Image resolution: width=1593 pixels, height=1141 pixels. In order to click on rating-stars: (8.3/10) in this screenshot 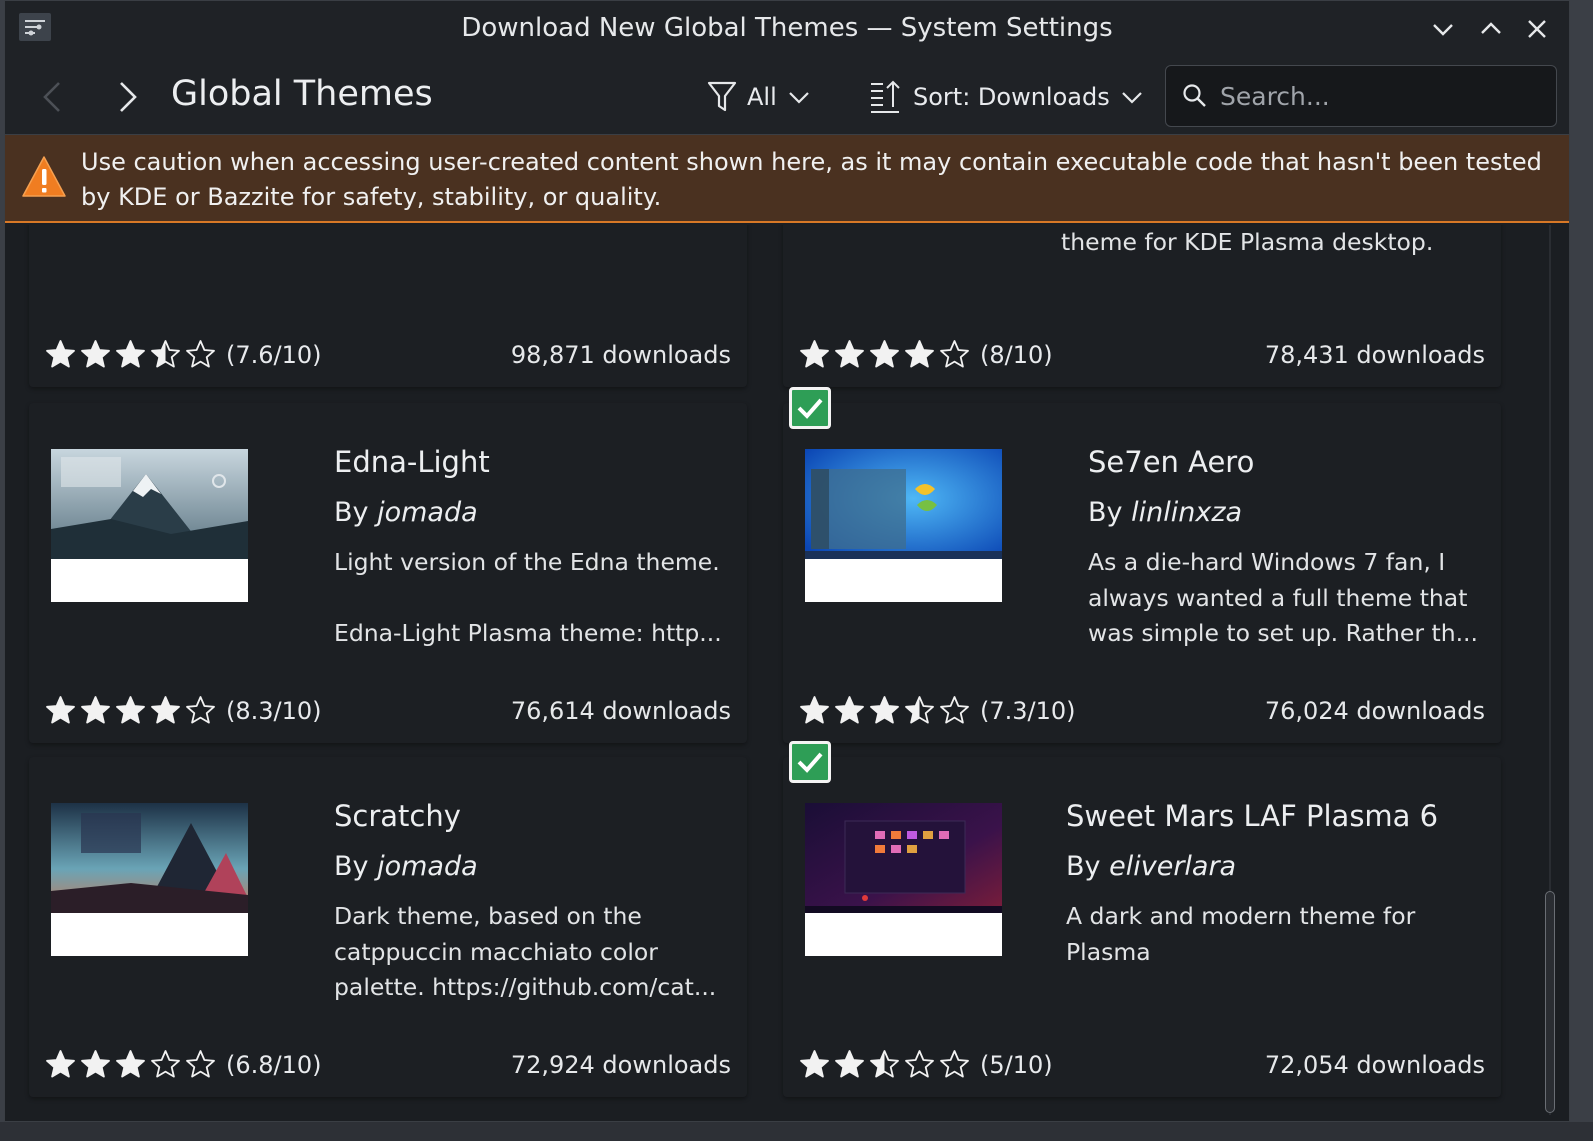, I will do `click(183, 710)`.